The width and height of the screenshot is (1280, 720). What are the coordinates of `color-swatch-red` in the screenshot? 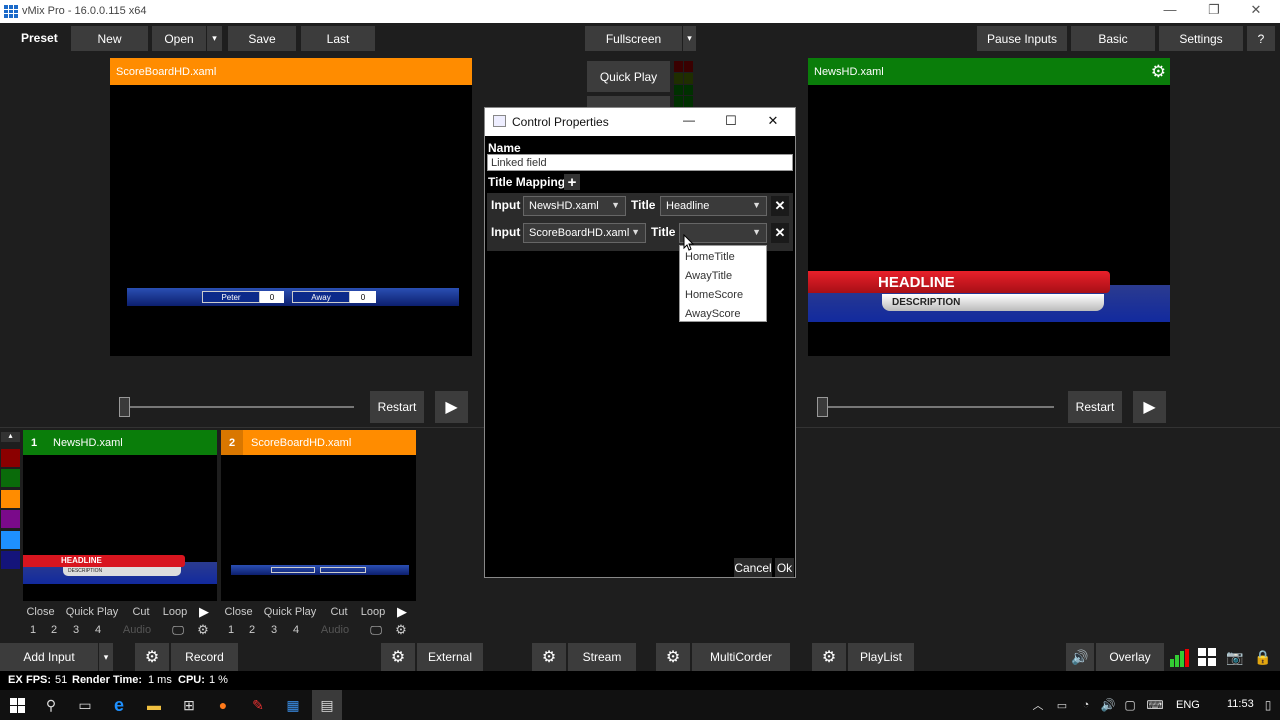 It's located at (10, 458).